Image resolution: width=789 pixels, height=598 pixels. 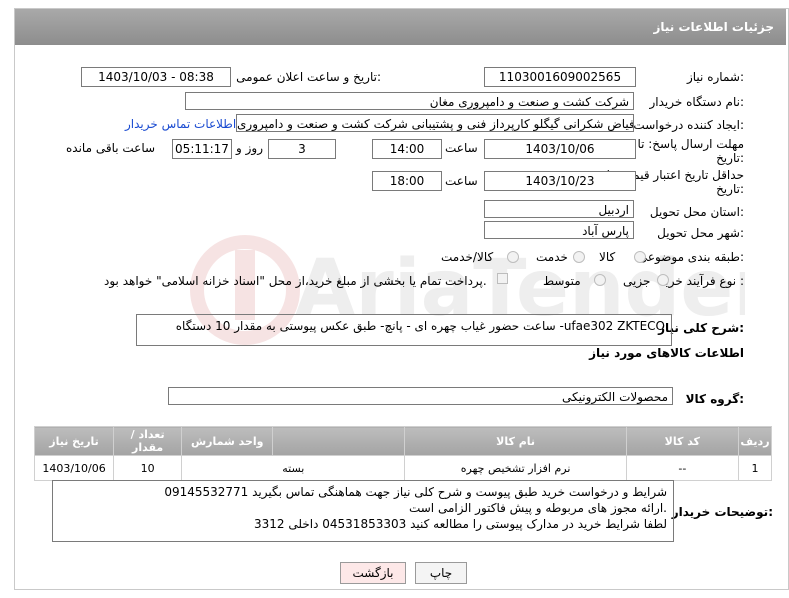 What do you see at coordinates (249, 148) in the screenshot?
I see `deadline-days-label: روز و` at bounding box center [249, 148].